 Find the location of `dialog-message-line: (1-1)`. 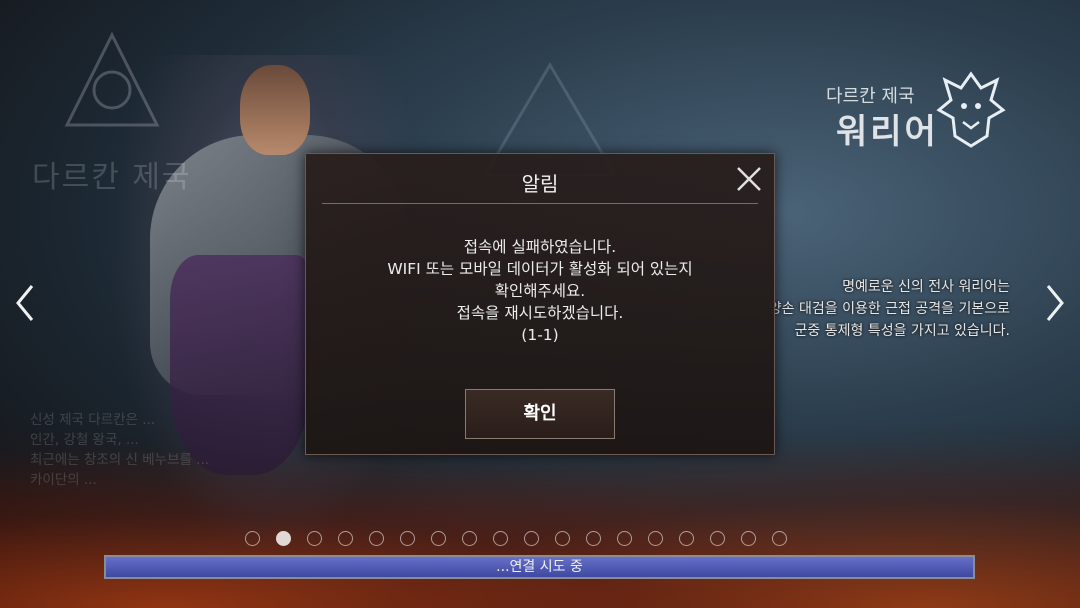

dialog-message-line: (1-1) is located at coordinates (540, 335).